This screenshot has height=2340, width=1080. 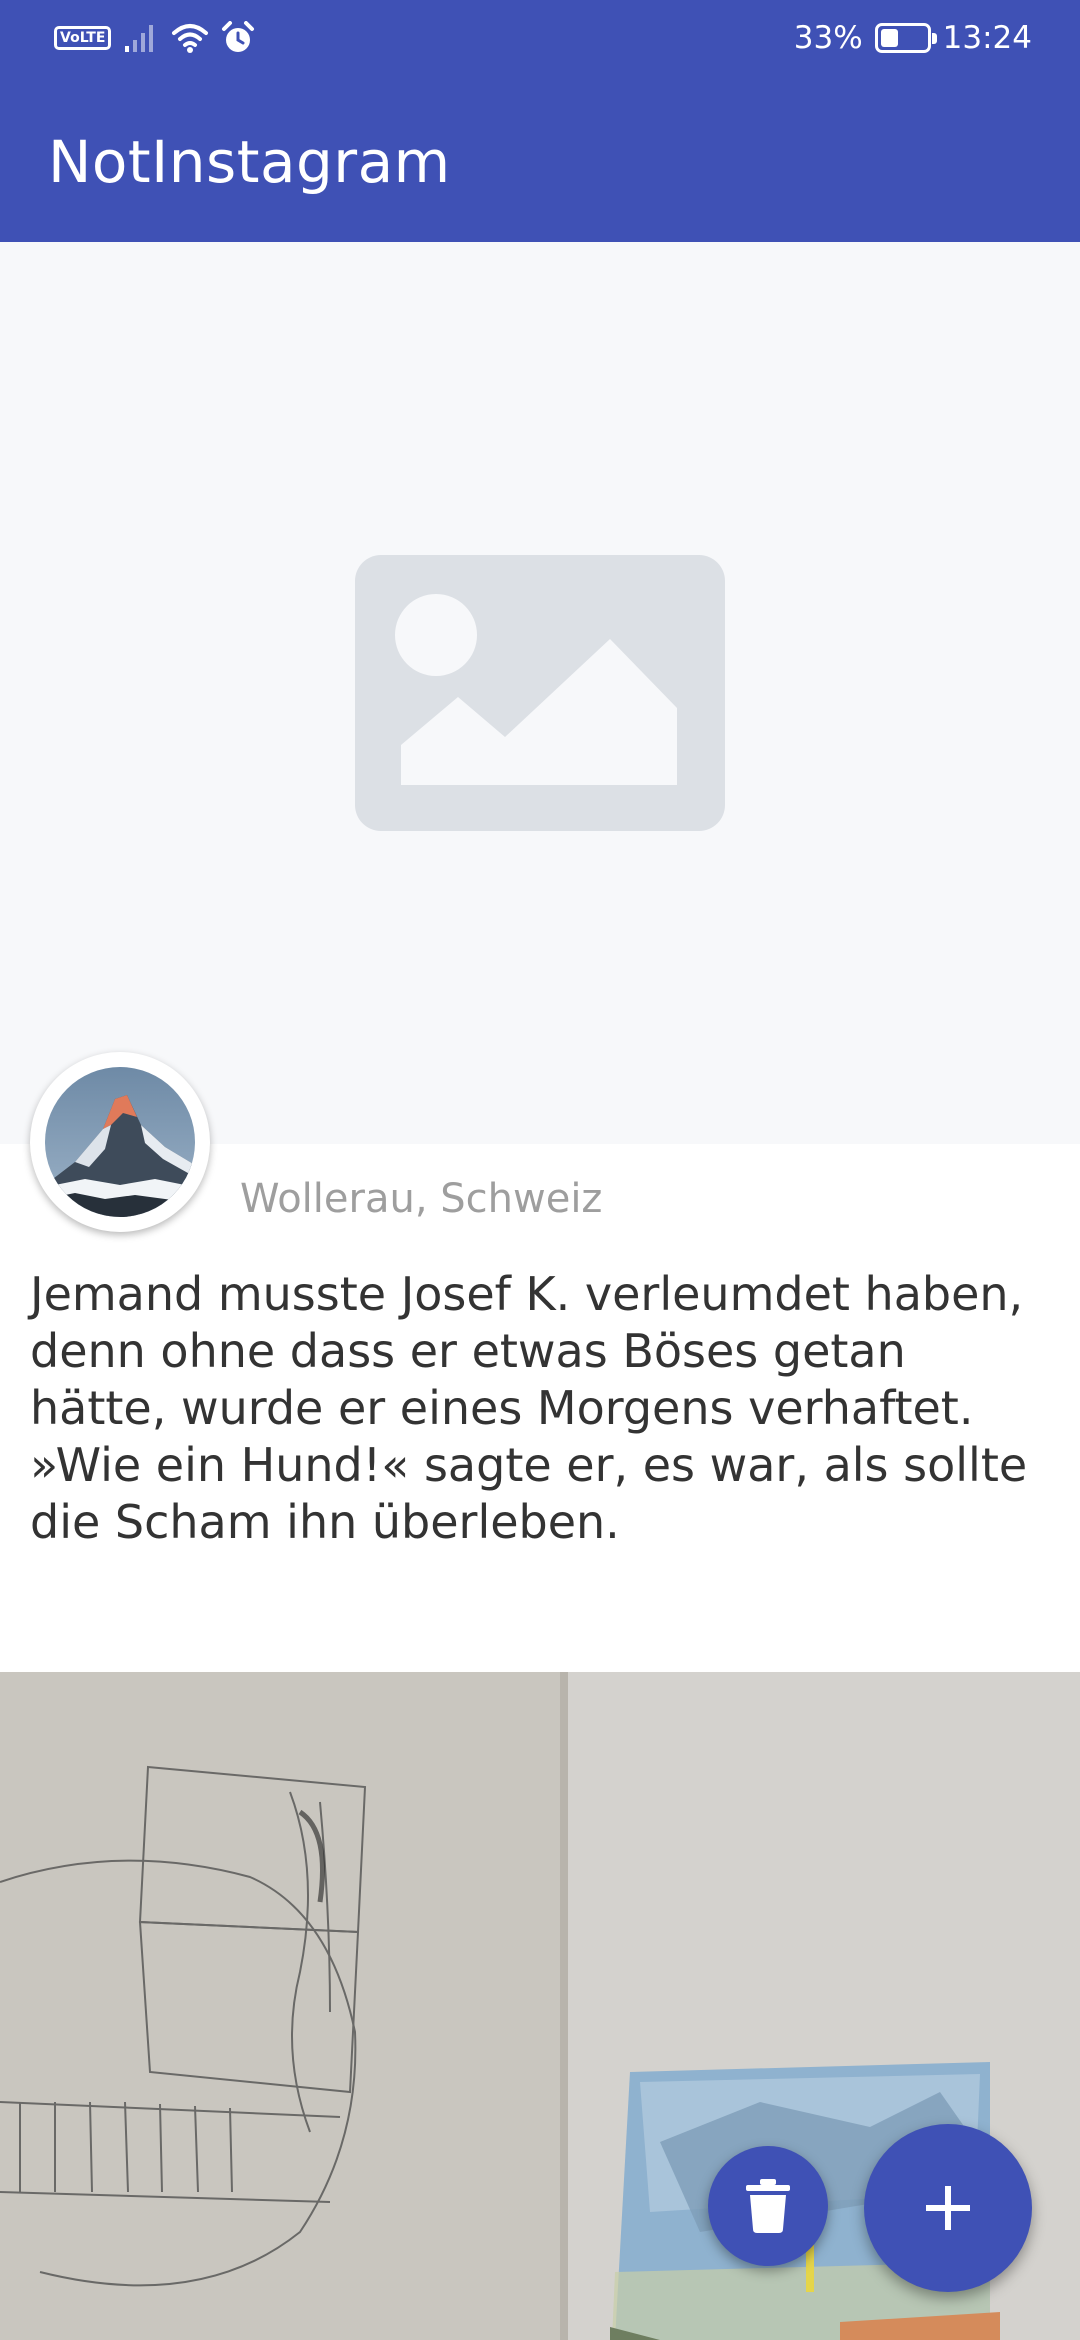 I want to click on delete-button, so click(x=768, y=2206).